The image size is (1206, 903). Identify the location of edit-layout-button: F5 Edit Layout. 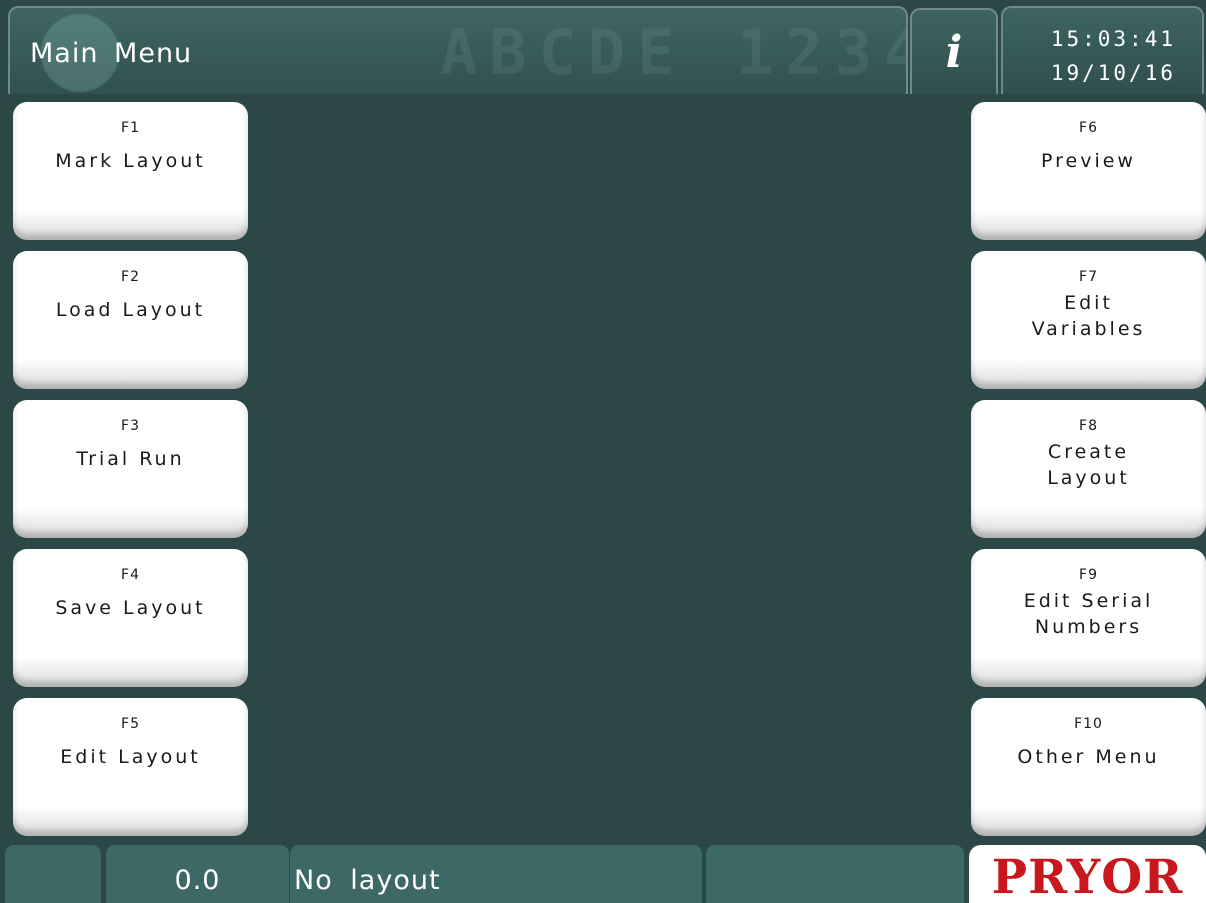
(130, 767).